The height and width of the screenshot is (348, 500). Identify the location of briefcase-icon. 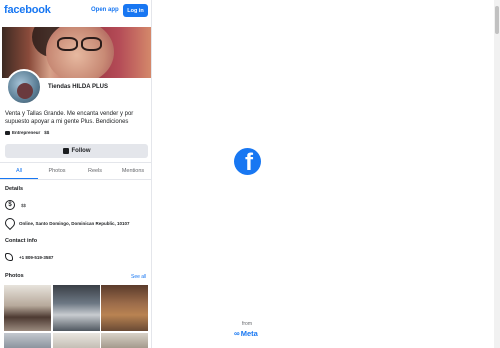
(7, 132).